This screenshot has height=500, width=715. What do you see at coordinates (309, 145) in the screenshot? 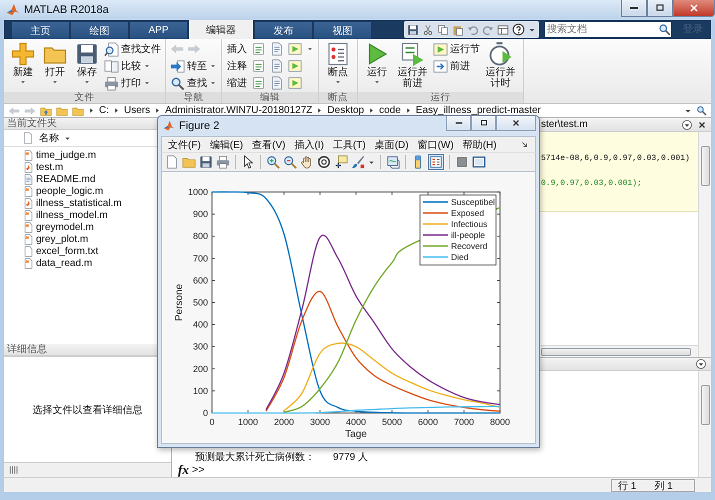
I see `menu-item: 插入(I)` at bounding box center [309, 145].